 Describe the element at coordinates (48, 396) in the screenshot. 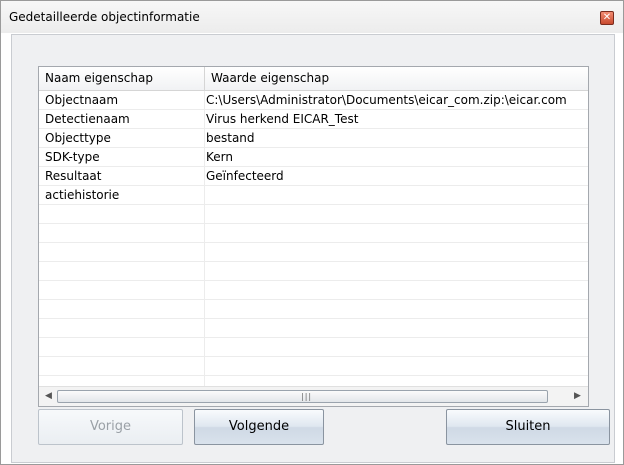

I see `scroll-left-arrow-icon: ◀` at that location.